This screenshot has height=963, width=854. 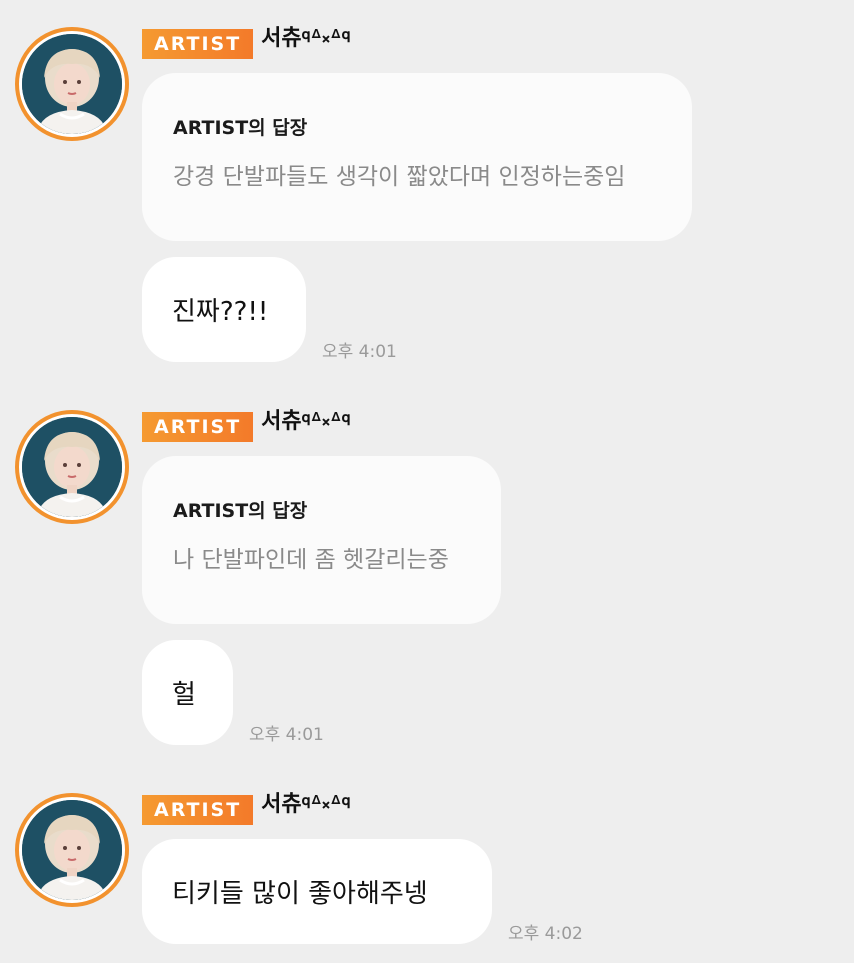 What do you see at coordinates (300, 894) in the screenshot?
I see `message-text: 티키들 많이 좋아해주넹` at bounding box center [300, 894].